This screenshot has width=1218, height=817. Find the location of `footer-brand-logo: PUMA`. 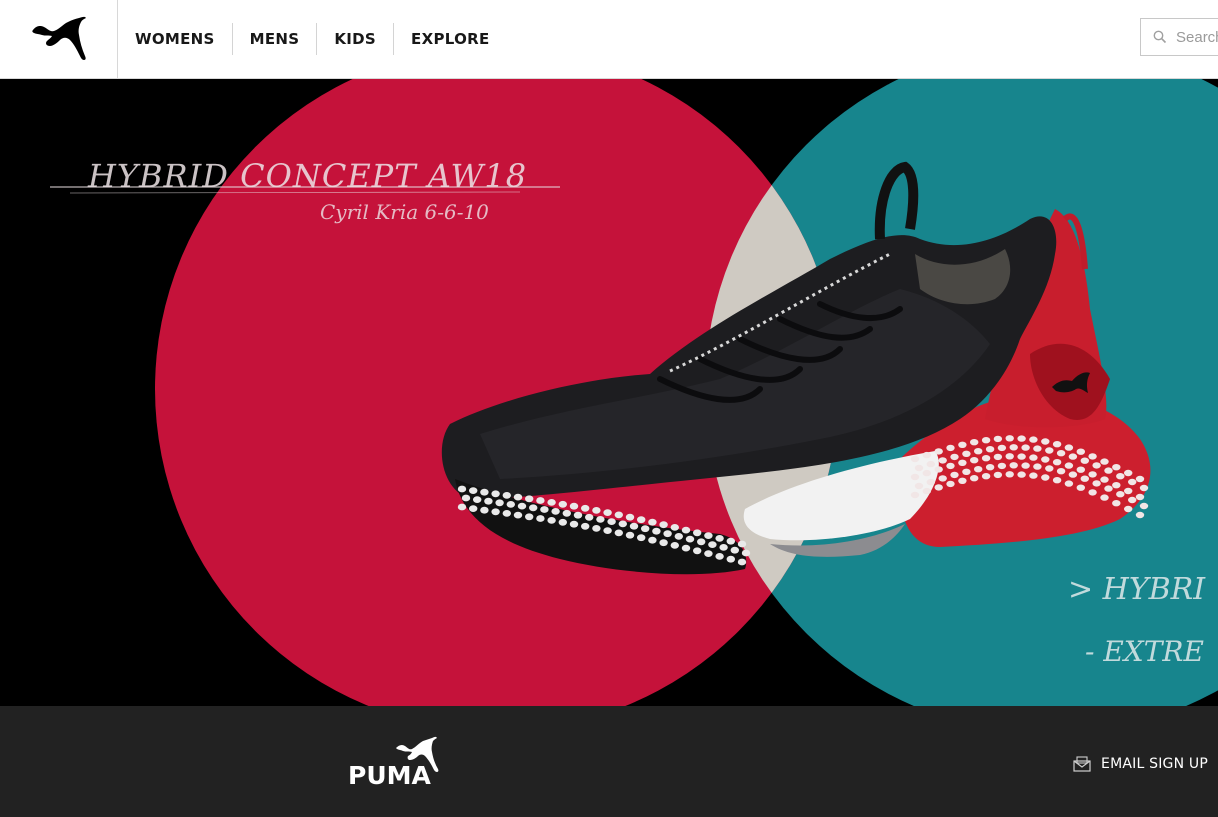

footer-brand-logo: PUMA is located at coordinates (396, 764).